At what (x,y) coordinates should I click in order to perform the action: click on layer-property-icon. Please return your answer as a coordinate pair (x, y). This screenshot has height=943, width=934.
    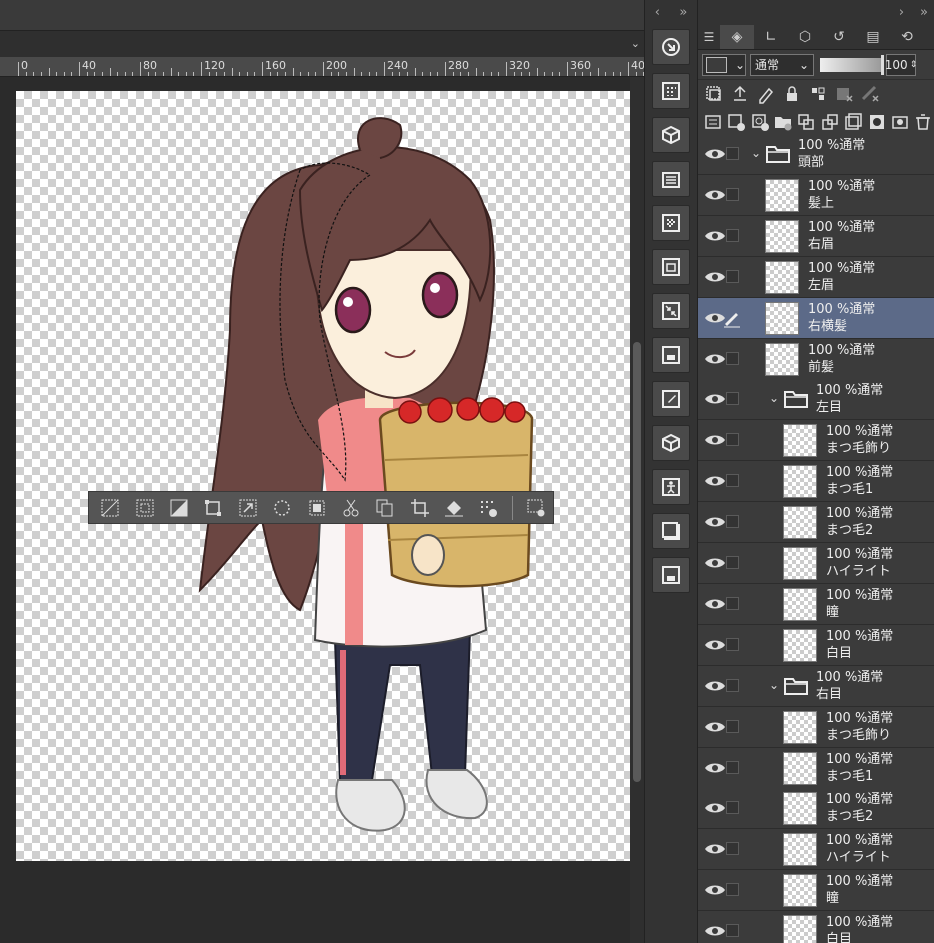
    Looking at the image, I should click on (712, 122).